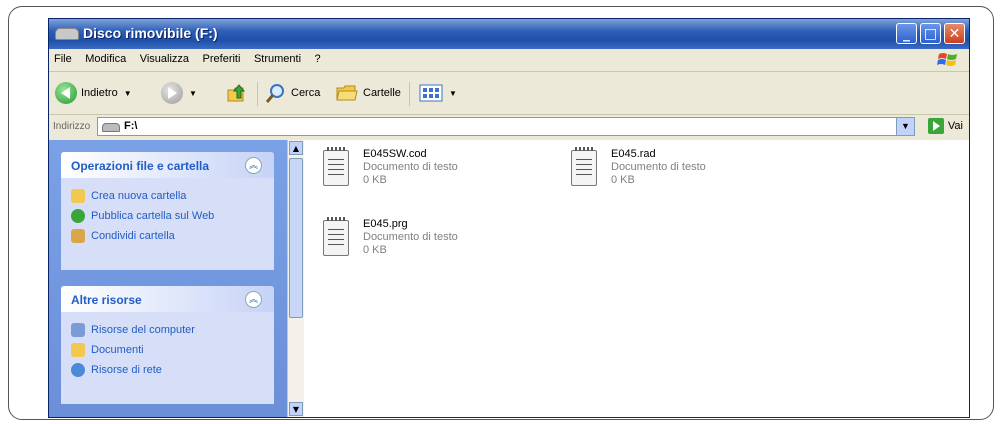  Describe the element at coordinates (277, 59) in the screenshot. I see `menu-strumenti: Strumenti` at that location.